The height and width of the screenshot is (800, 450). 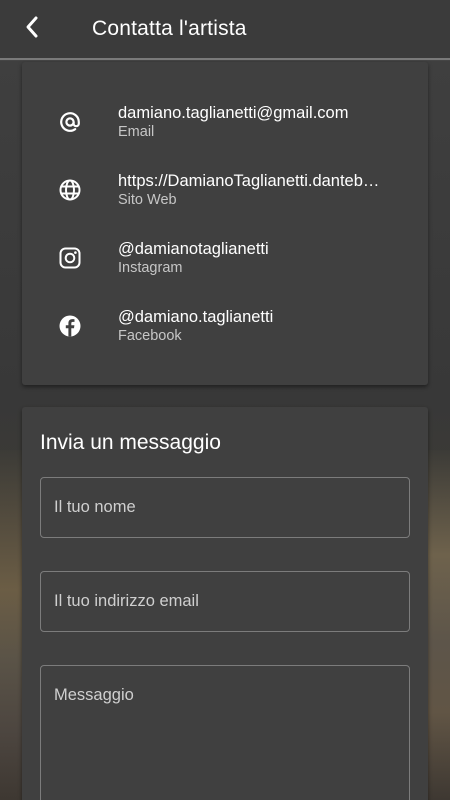 I want to click on contact-row-facebook: @damiano.taglianetti Facebook, so click(x=225, y=331).